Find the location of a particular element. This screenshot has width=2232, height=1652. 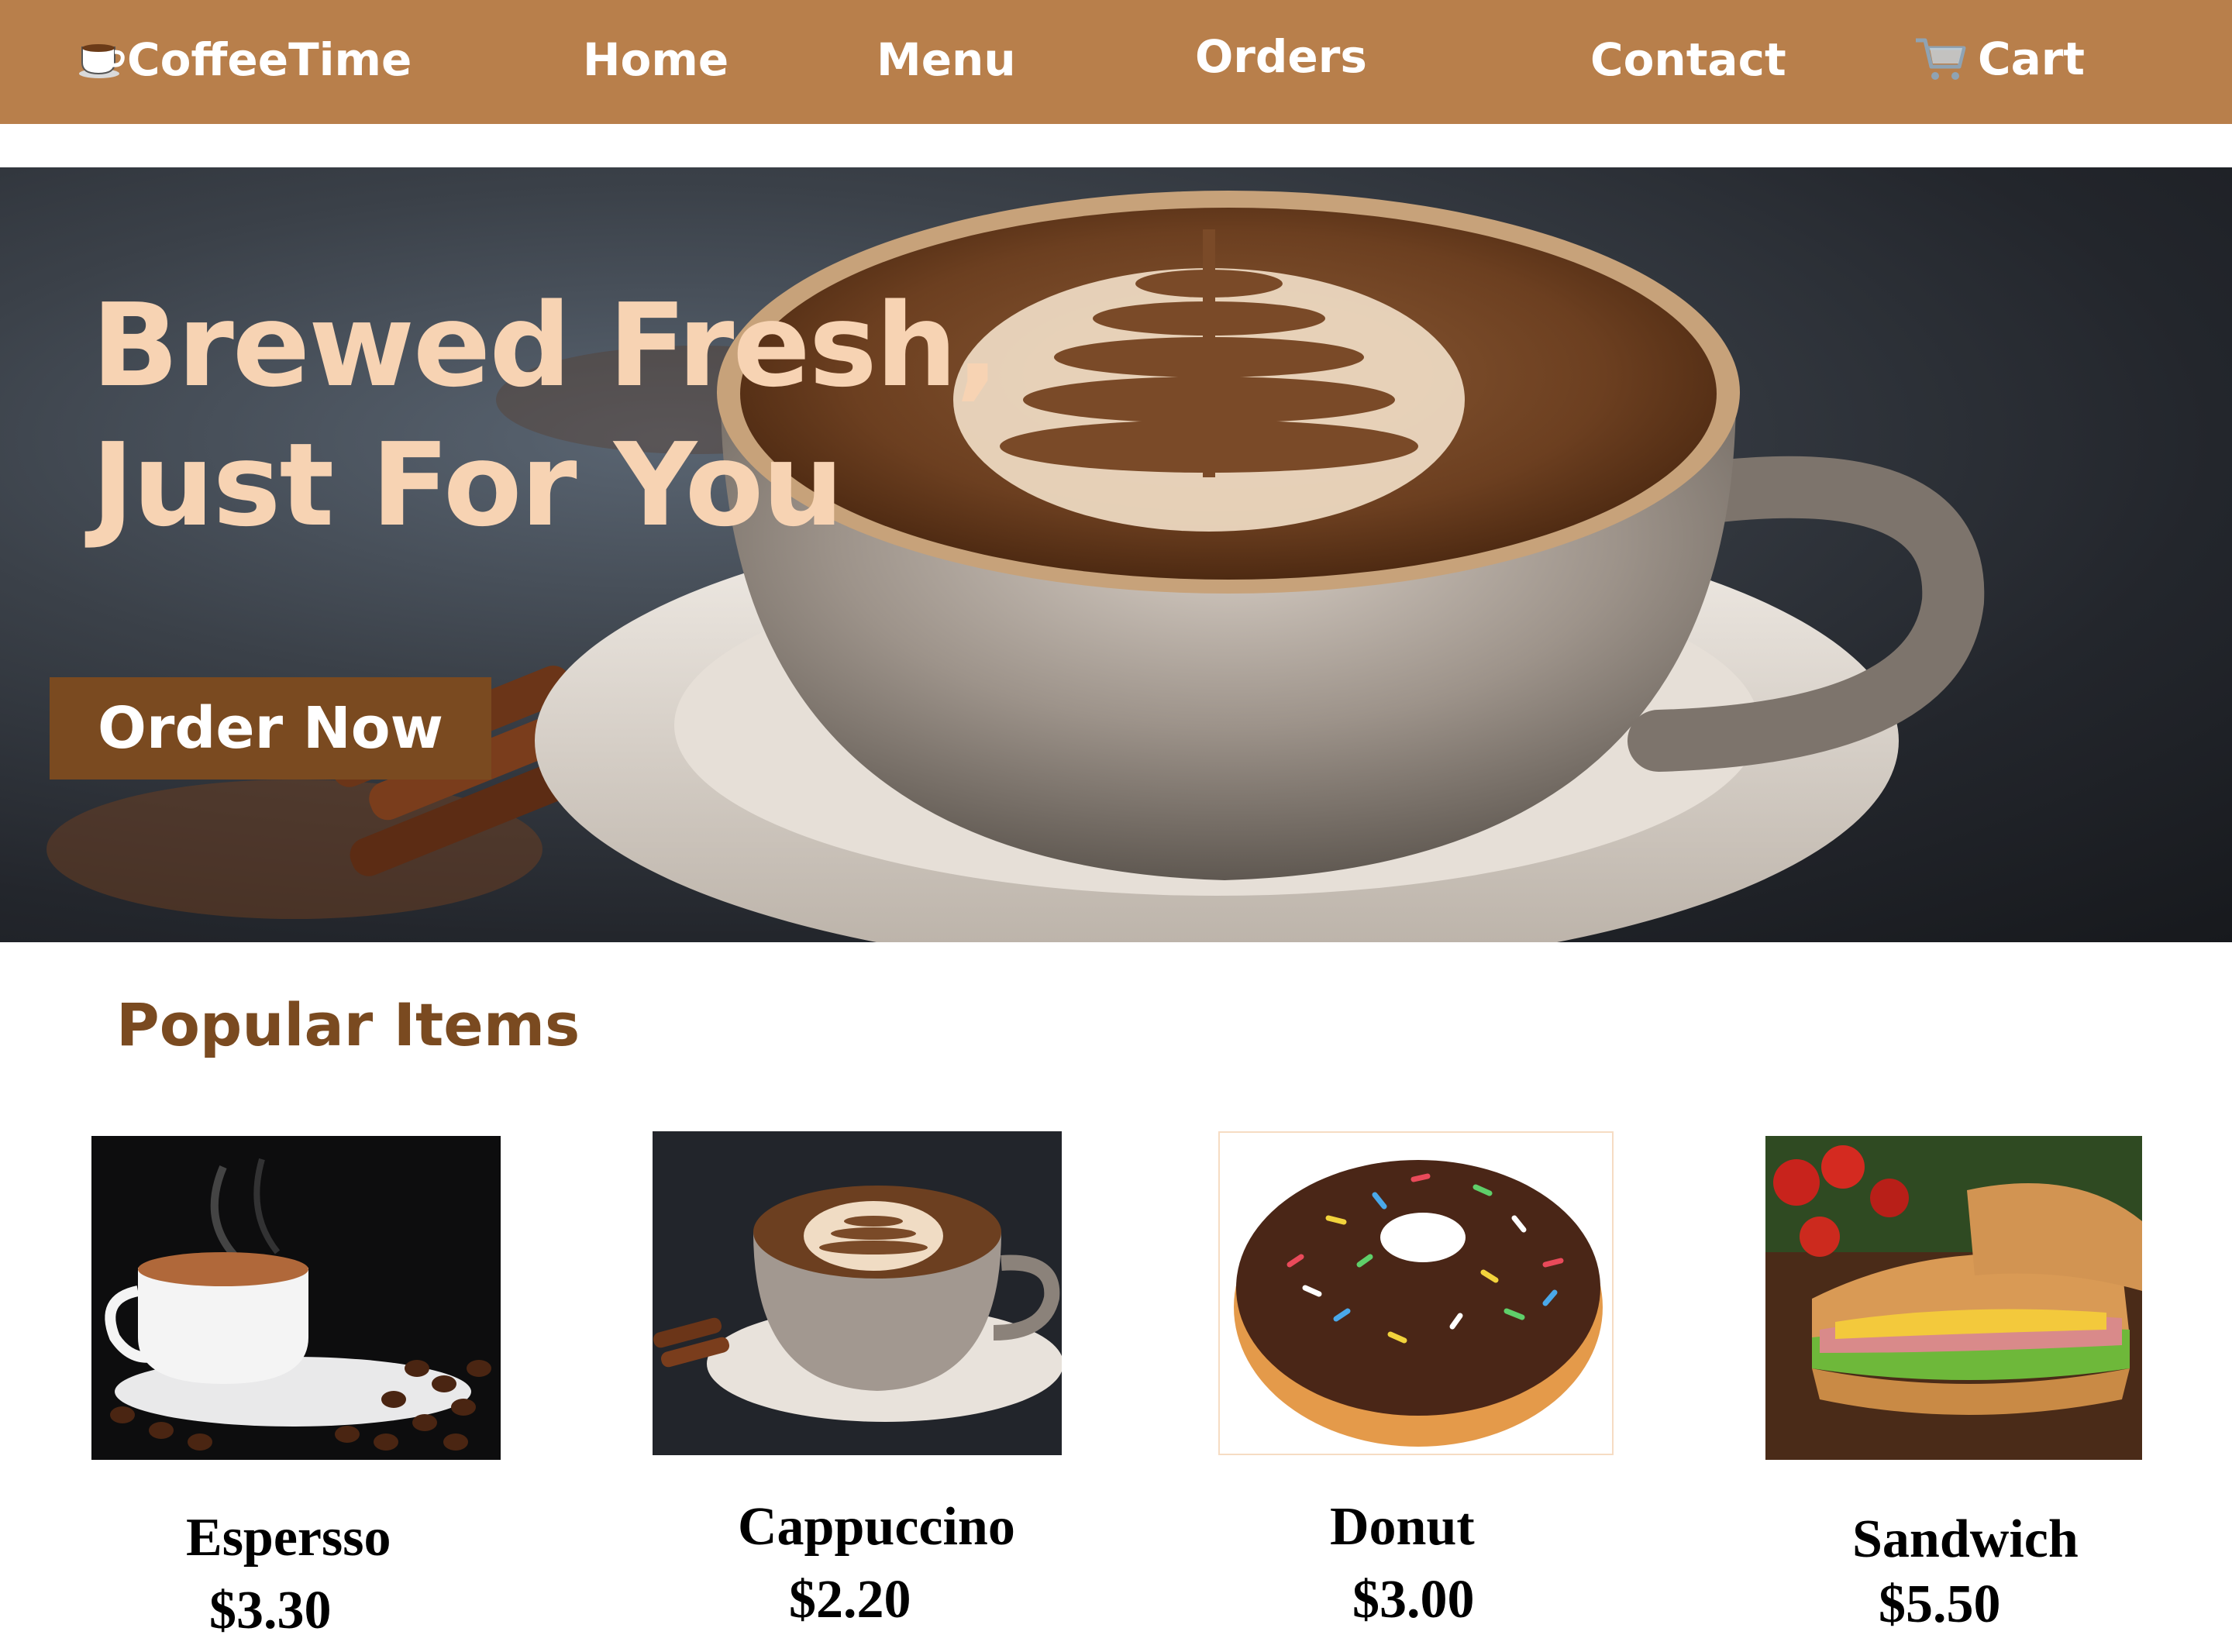

donut-image is located at coordinates (1416, 1293).